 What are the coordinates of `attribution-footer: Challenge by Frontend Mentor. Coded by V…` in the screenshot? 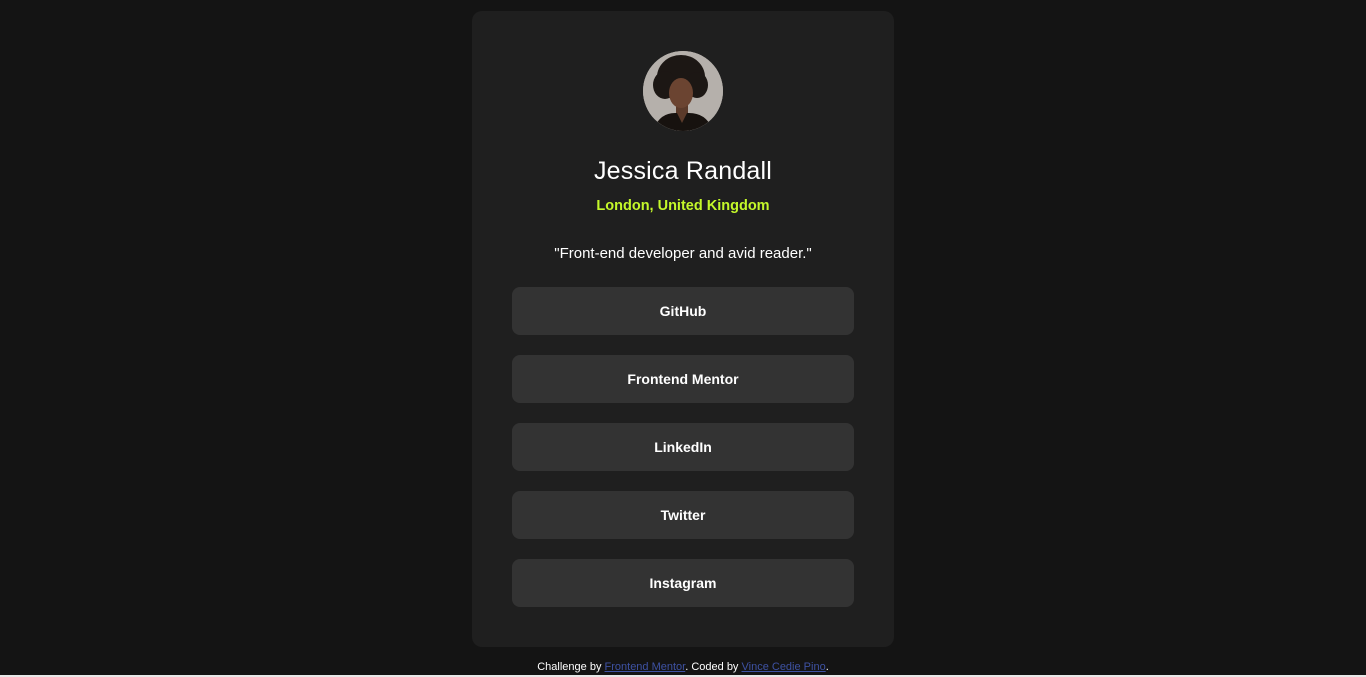 It's located at (683, 667).